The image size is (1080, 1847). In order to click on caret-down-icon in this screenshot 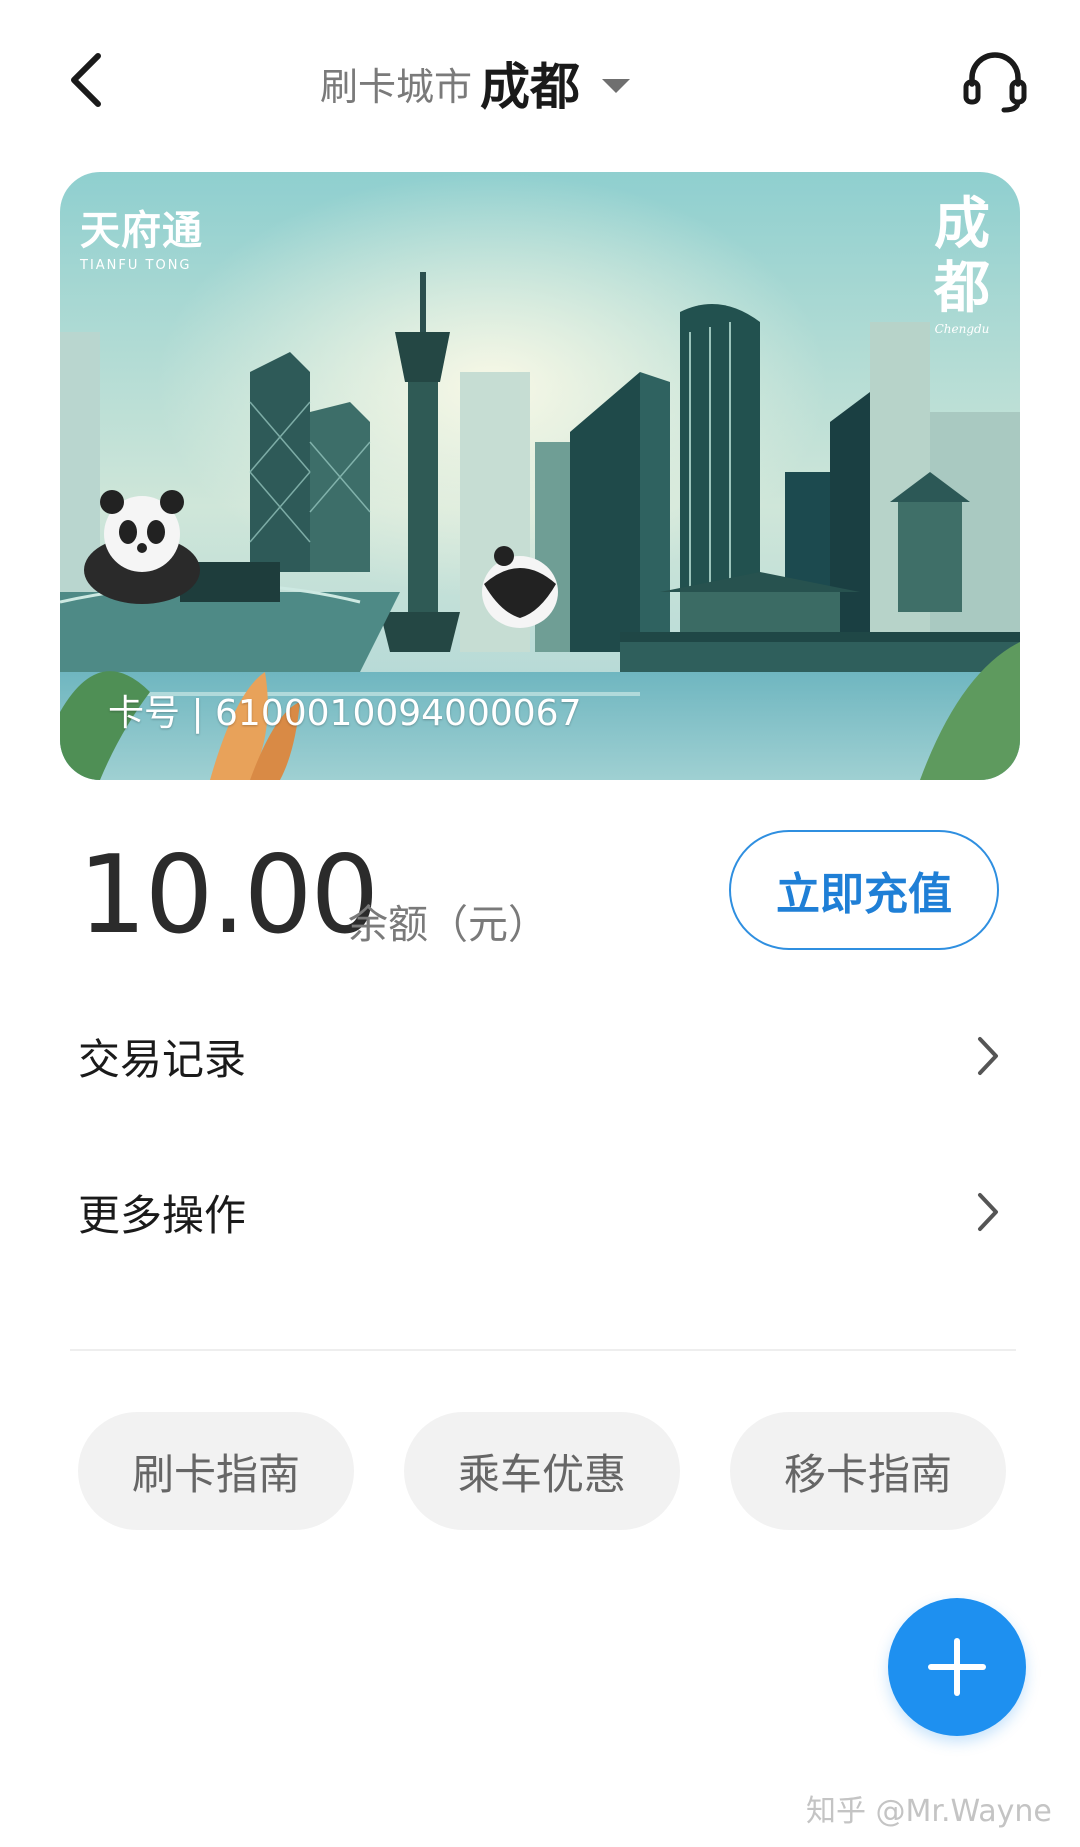, I will do `click(616, 86)`.